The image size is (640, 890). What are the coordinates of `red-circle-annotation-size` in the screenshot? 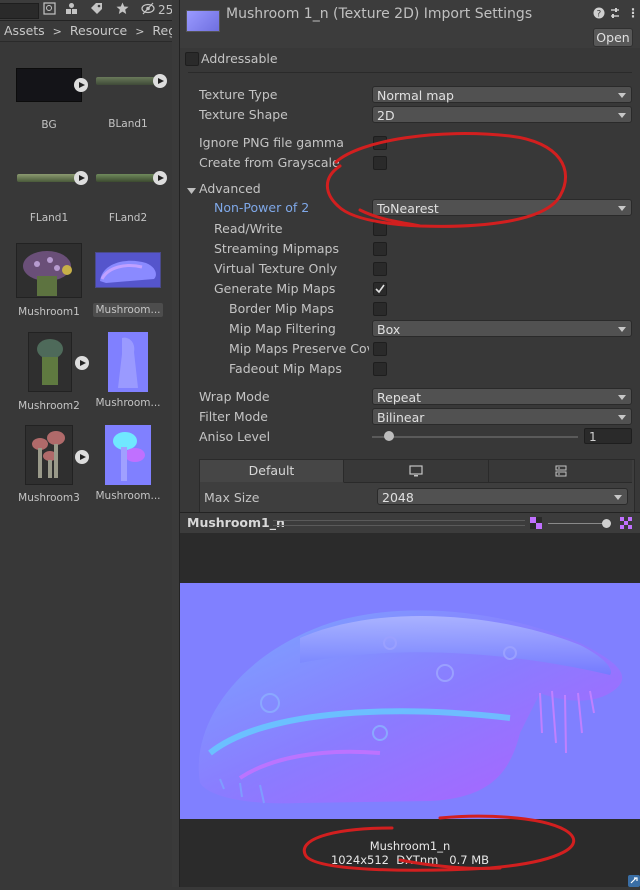 It's located at (439, 843).